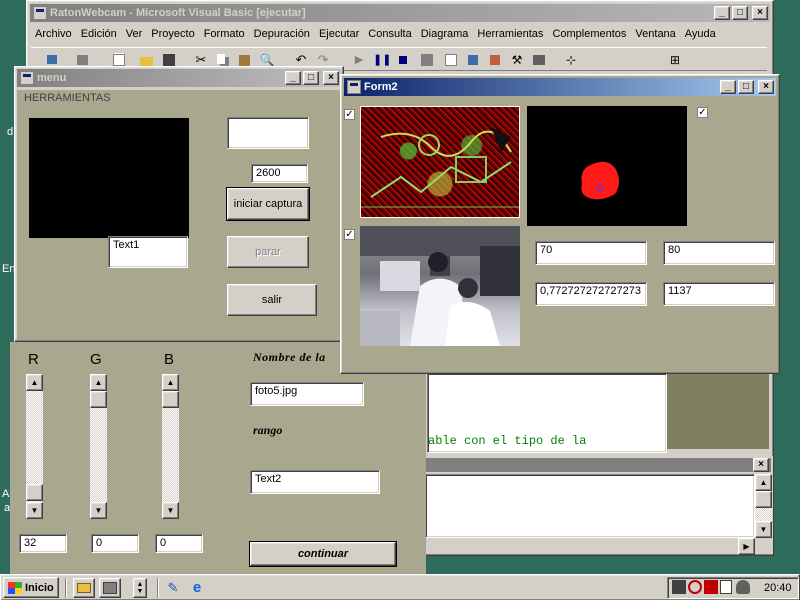 The width and height of the screenshot is (800, 600). Describe the element at coordinates (282, 34) in the screenshot. I see `menu-depuracion: Depuración` at that location.